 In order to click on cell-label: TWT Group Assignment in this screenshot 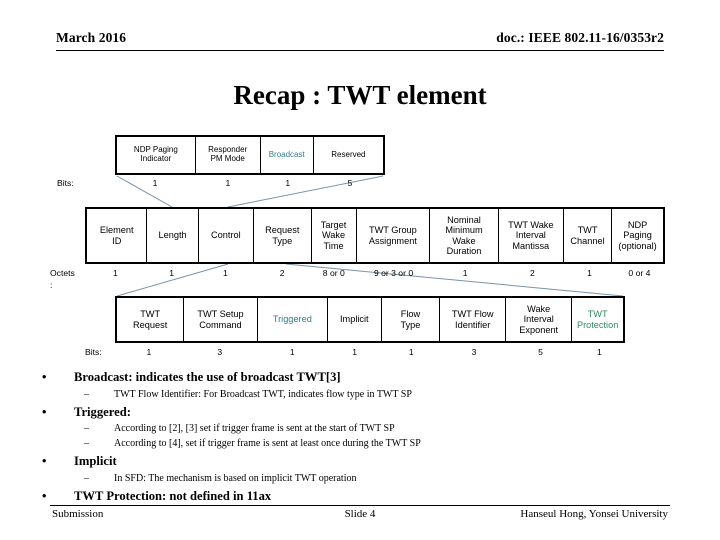, I will do `click(392, 235)`.